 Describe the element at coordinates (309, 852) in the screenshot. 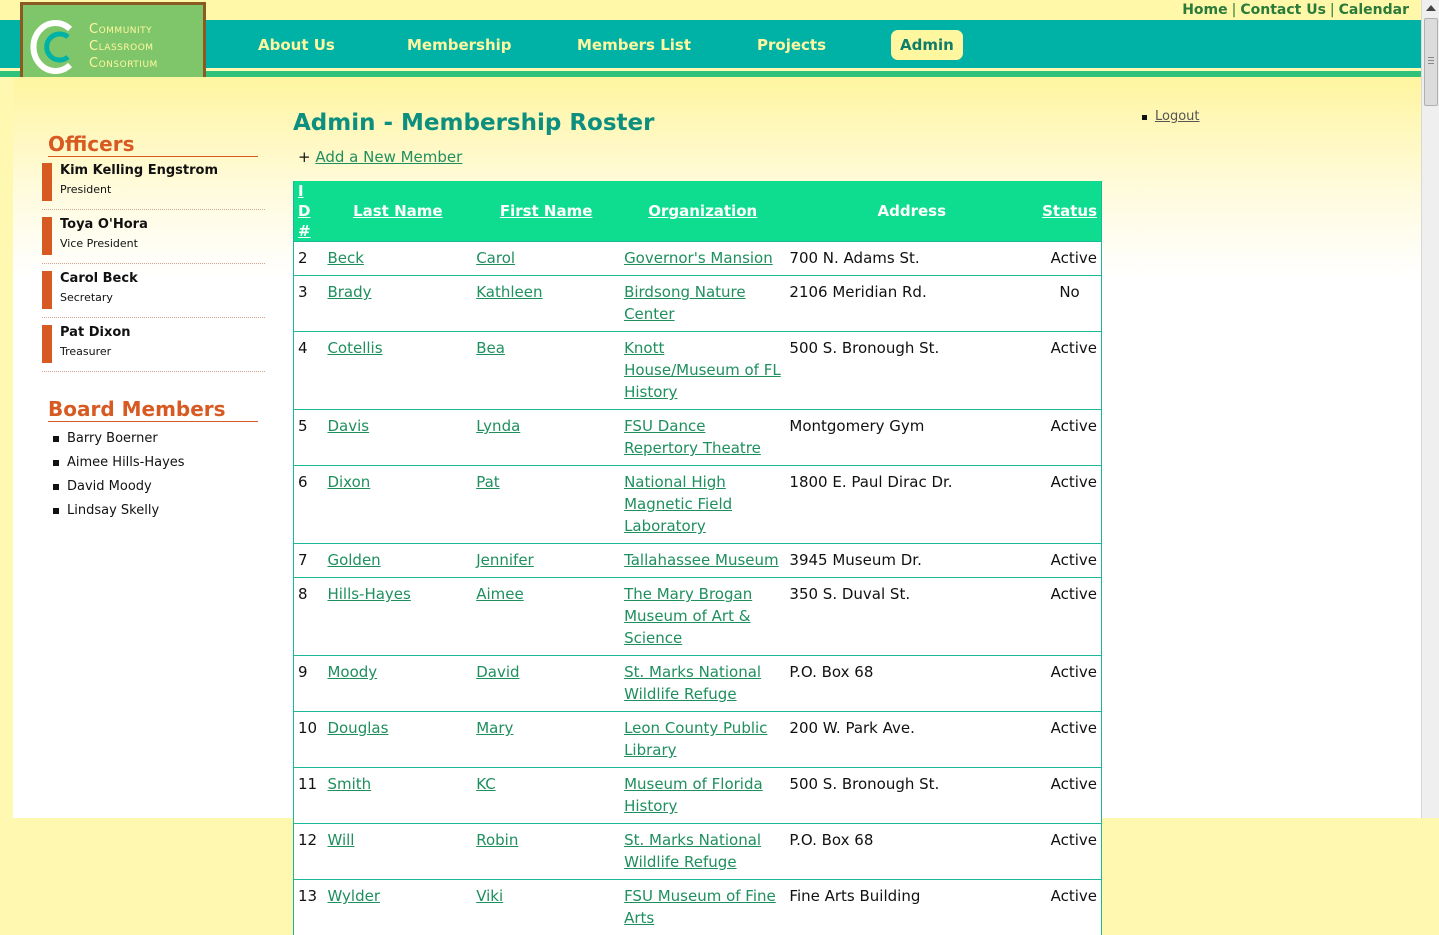

I see `cell-id: 12` at that location.